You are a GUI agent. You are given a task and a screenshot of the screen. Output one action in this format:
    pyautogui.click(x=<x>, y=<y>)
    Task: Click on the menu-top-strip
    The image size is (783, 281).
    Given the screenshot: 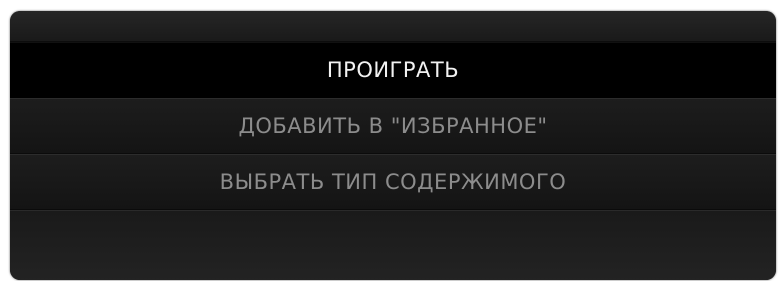 What is the action you would take?
    pyautogui.click(x=393, y=26)
    